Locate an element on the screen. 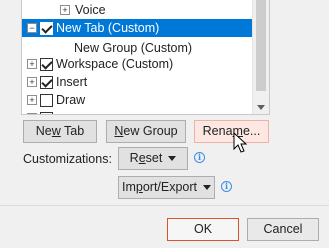 This screenshot has height=248, width=329. tree-row-workspace: + Workspace (Custom) is located at coordinates (137, 64).